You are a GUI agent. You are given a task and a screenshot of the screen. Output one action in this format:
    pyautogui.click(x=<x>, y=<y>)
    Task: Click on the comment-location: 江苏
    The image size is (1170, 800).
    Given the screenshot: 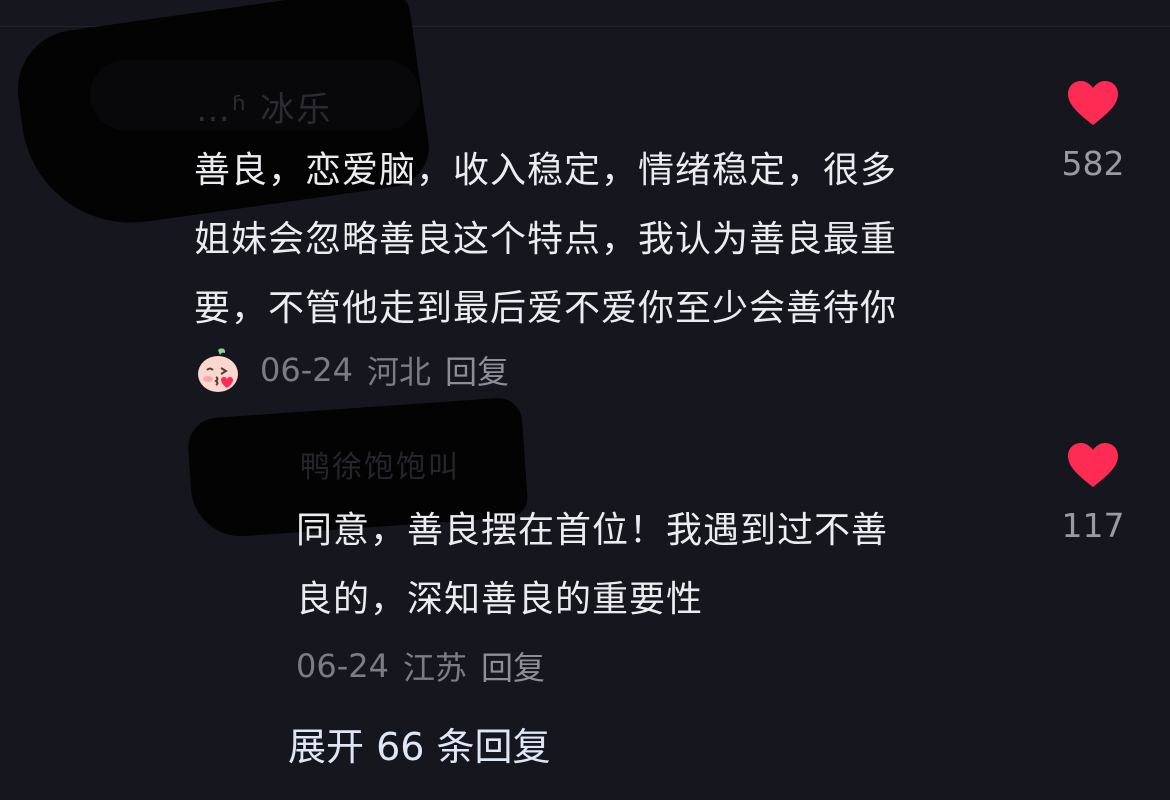 What is the action you would take?
    pyautogui.click(x=434, y=668)
    